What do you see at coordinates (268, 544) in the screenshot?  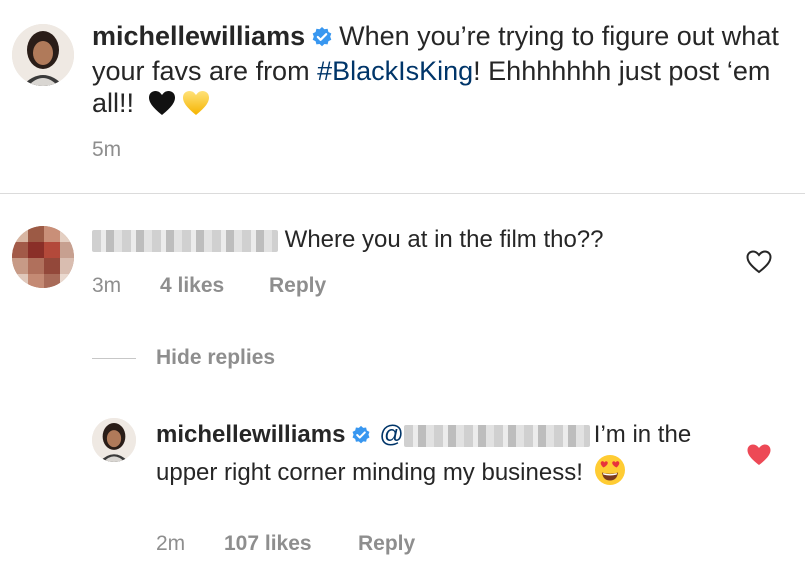 I see `reply-likes: 107 likes` at bounding box center [268, 544].